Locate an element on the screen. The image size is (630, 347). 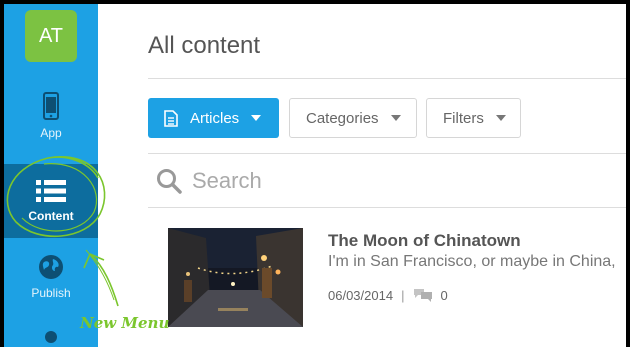
user-icon is located at coordinates (51, 337).